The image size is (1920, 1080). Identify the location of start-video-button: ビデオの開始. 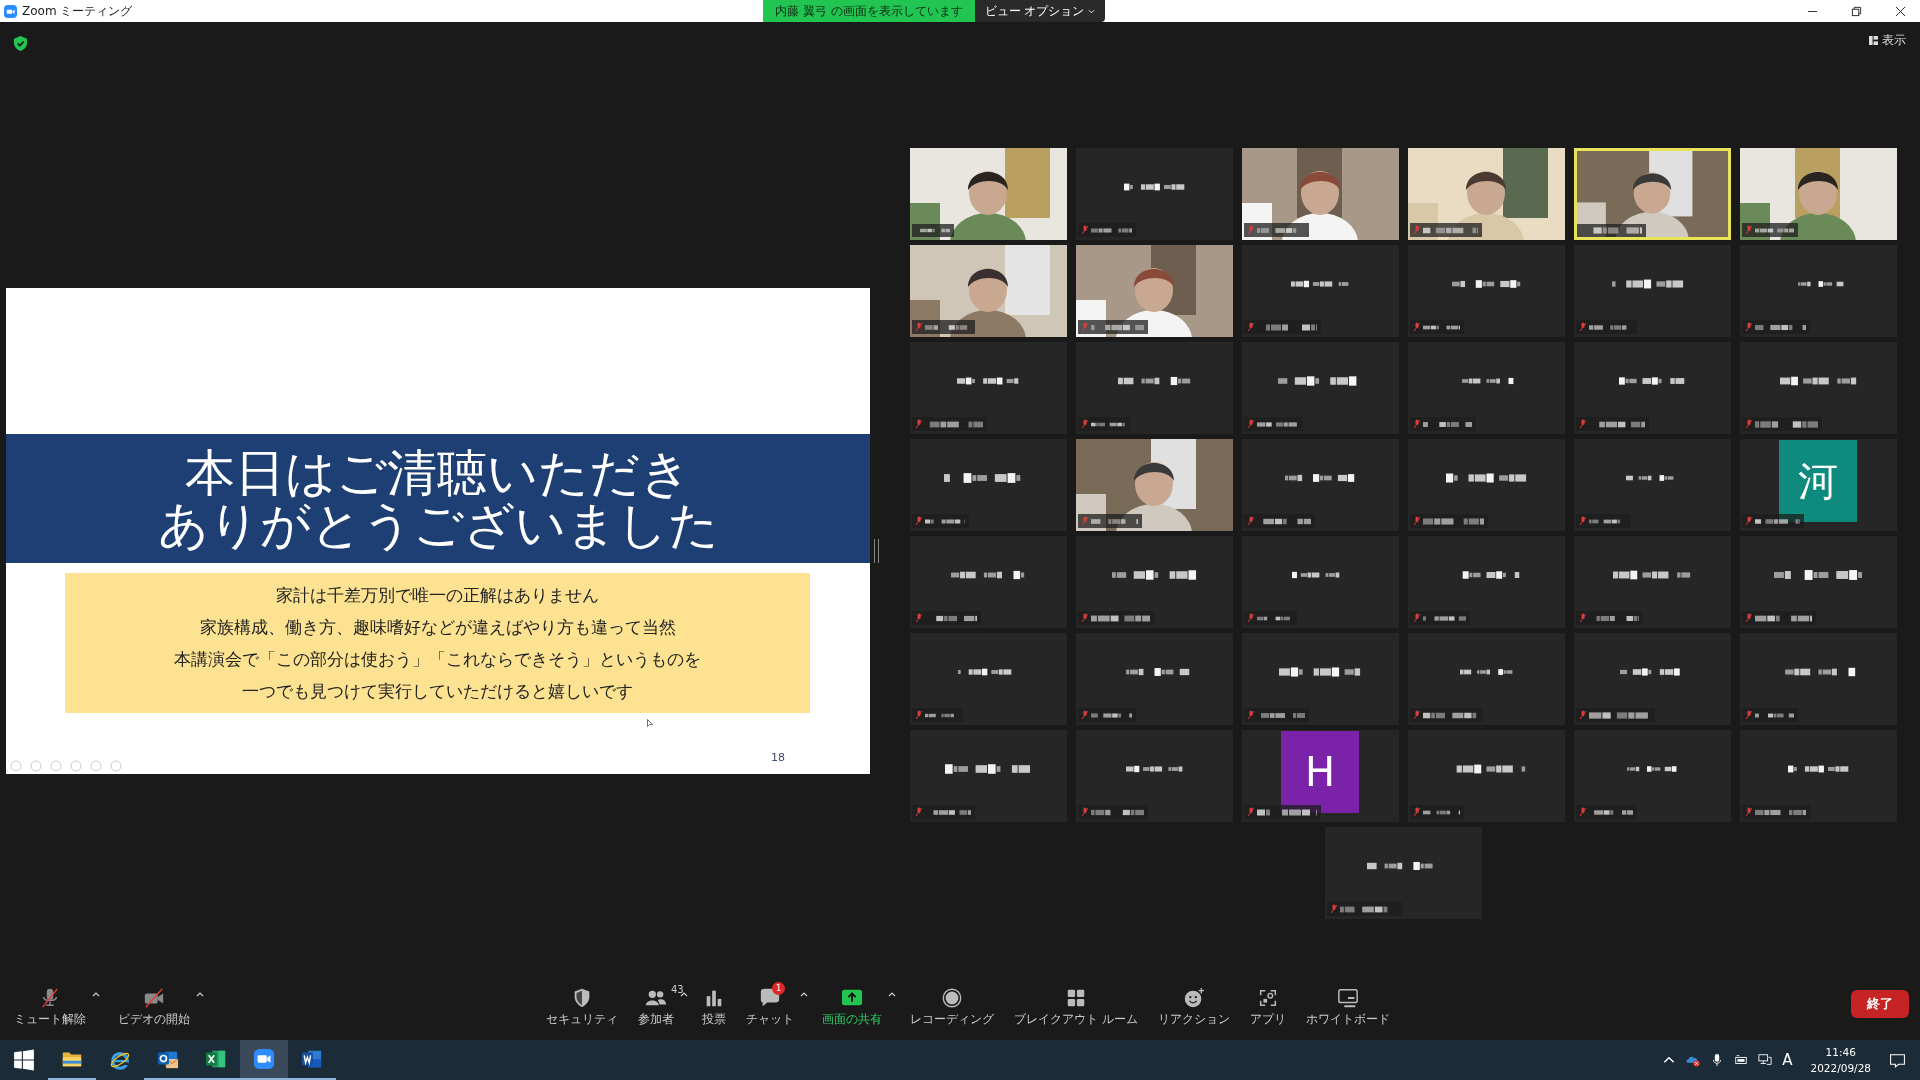
(154, 1004).